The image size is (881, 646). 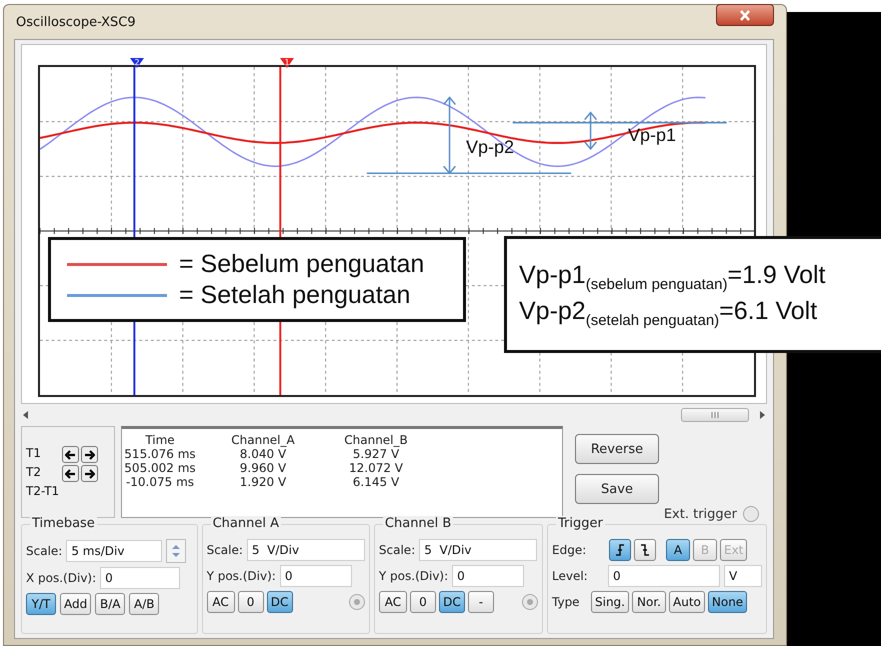 What do you see at coordinates (26, 415) in the screenshot?
I see `scroll-left-icon` at bounding box center [26, 415].